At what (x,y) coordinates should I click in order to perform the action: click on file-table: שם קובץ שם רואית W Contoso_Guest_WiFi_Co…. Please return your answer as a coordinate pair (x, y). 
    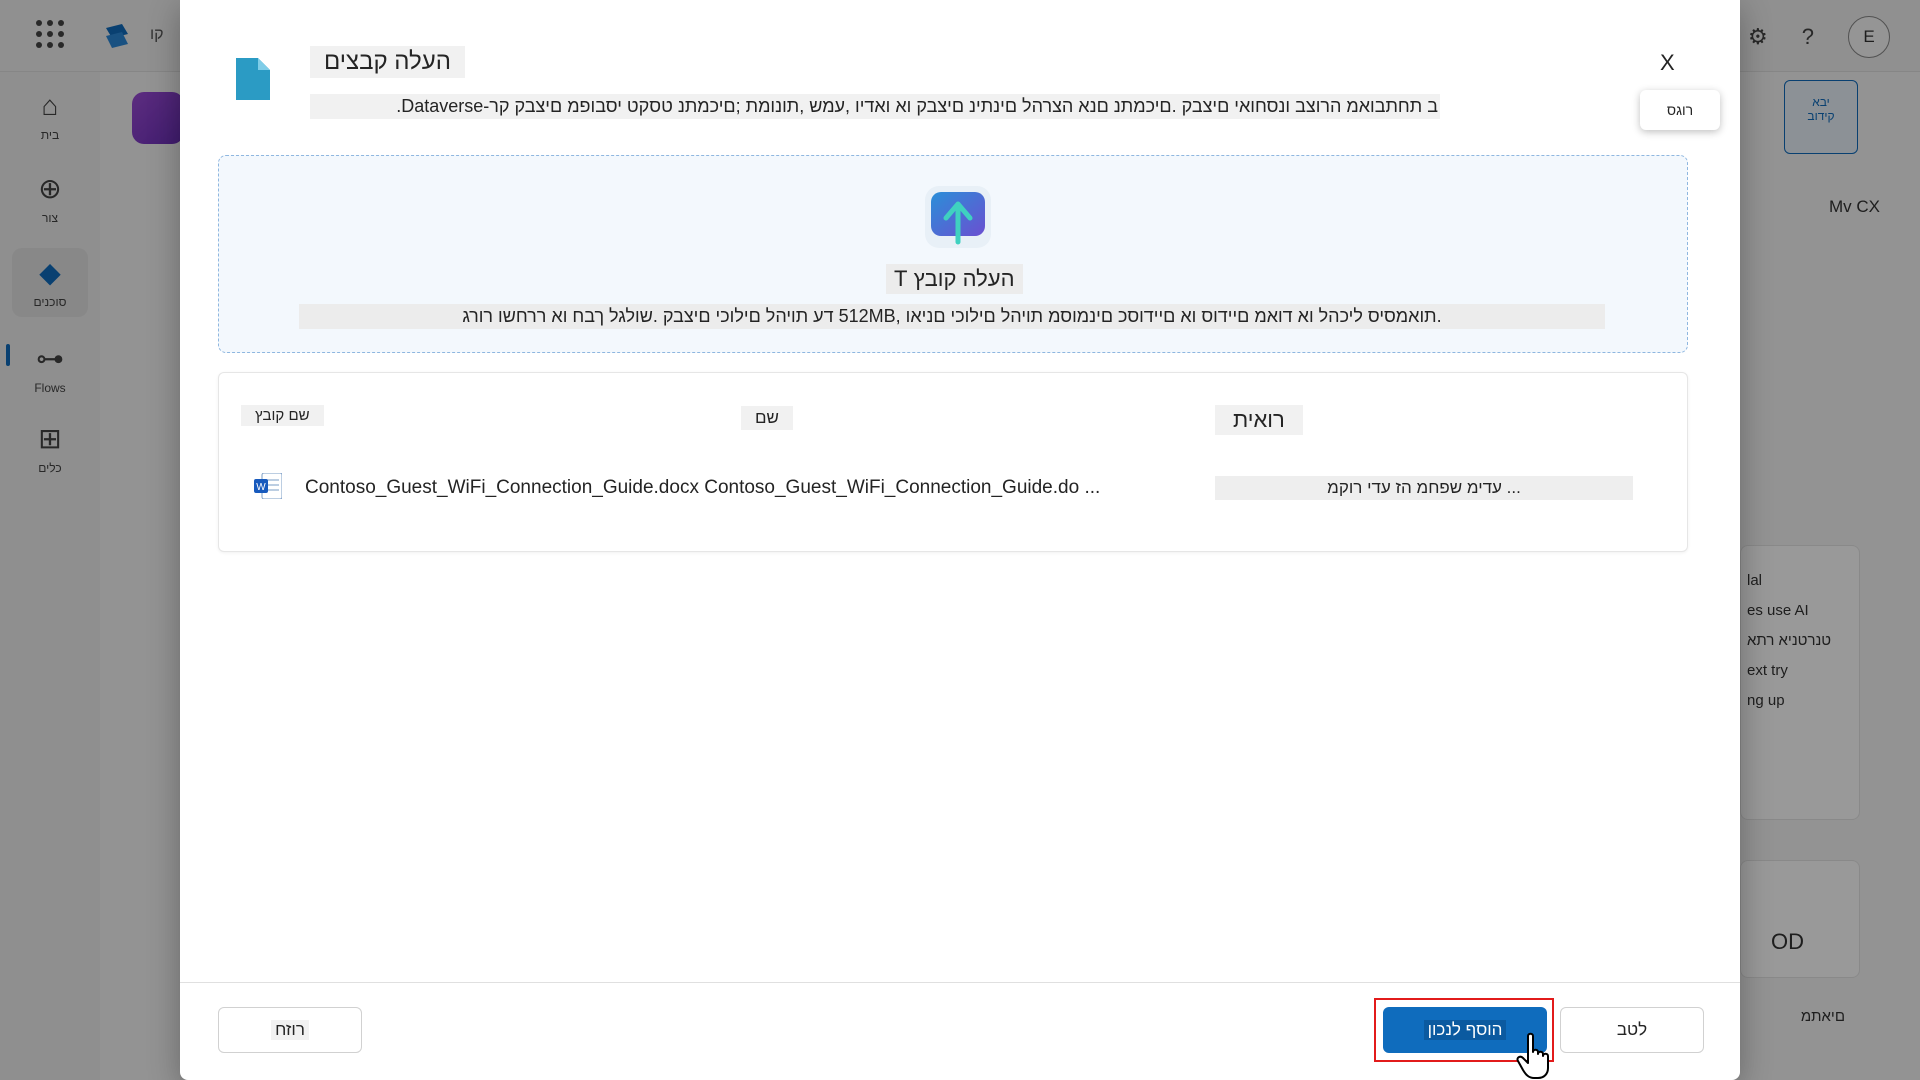
    Looking at the image, I should click on (953, 462).